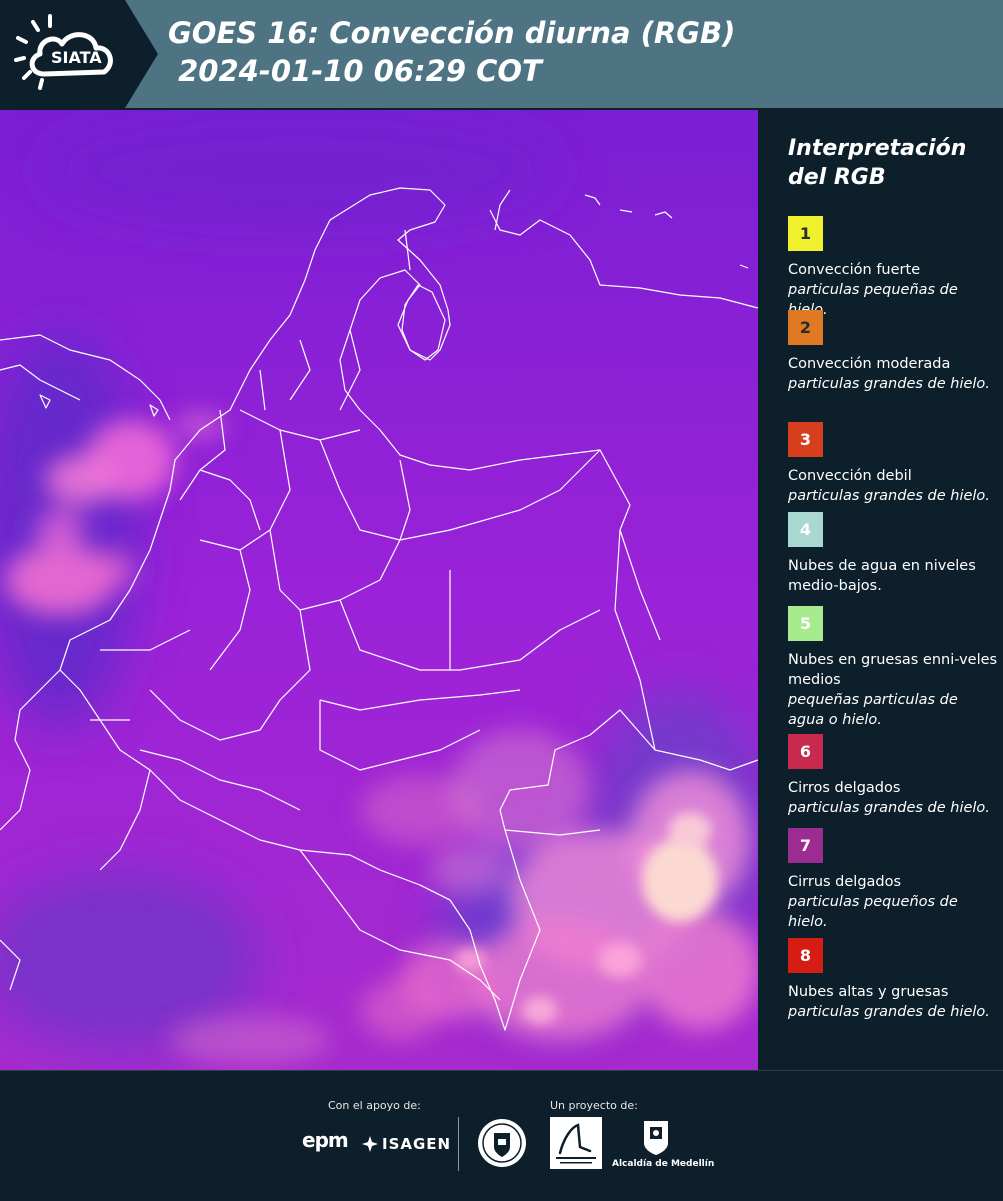 This screenshot has width=1003, height=1201. What do you see at coordinates (868, 992) in the screenshot?
I see `legend-label-8: Nubes altas y gruesas` at bounding box center [868, 992].